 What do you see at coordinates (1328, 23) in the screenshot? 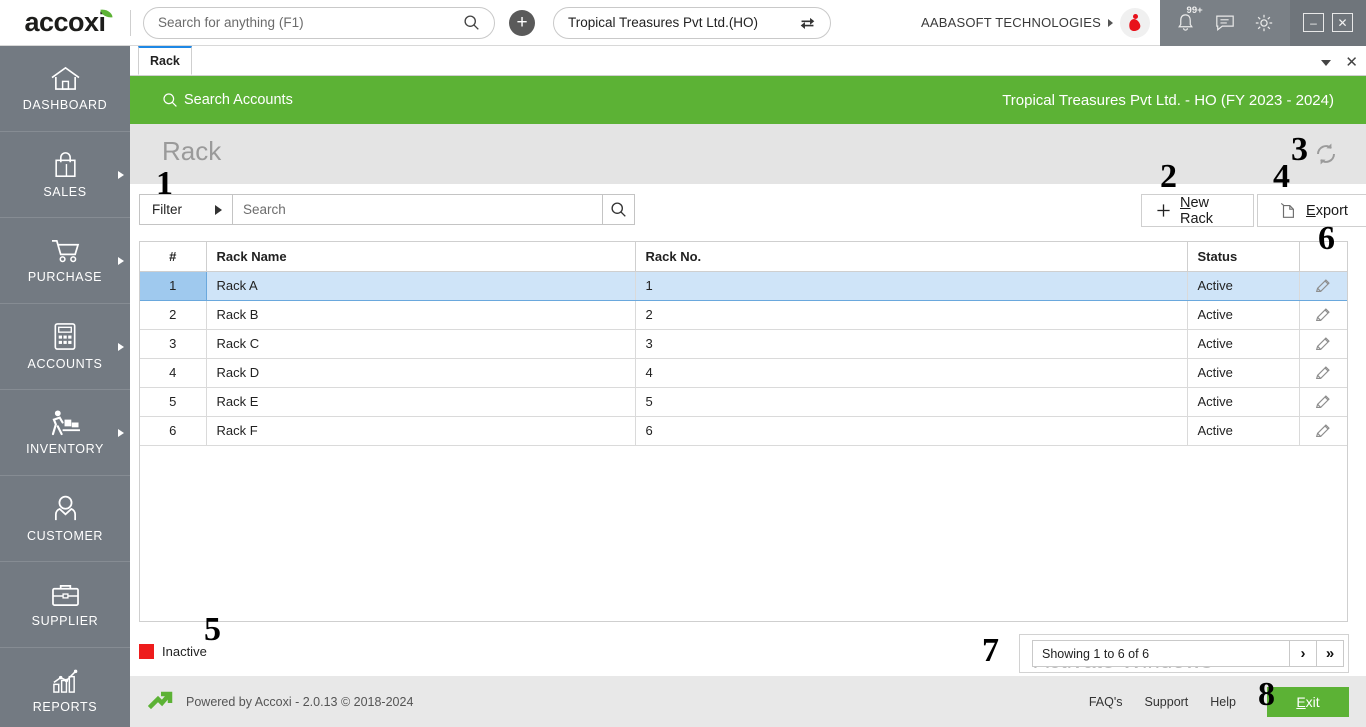
I see `window-controls: – ✕` at bounding box center [1328, 23].